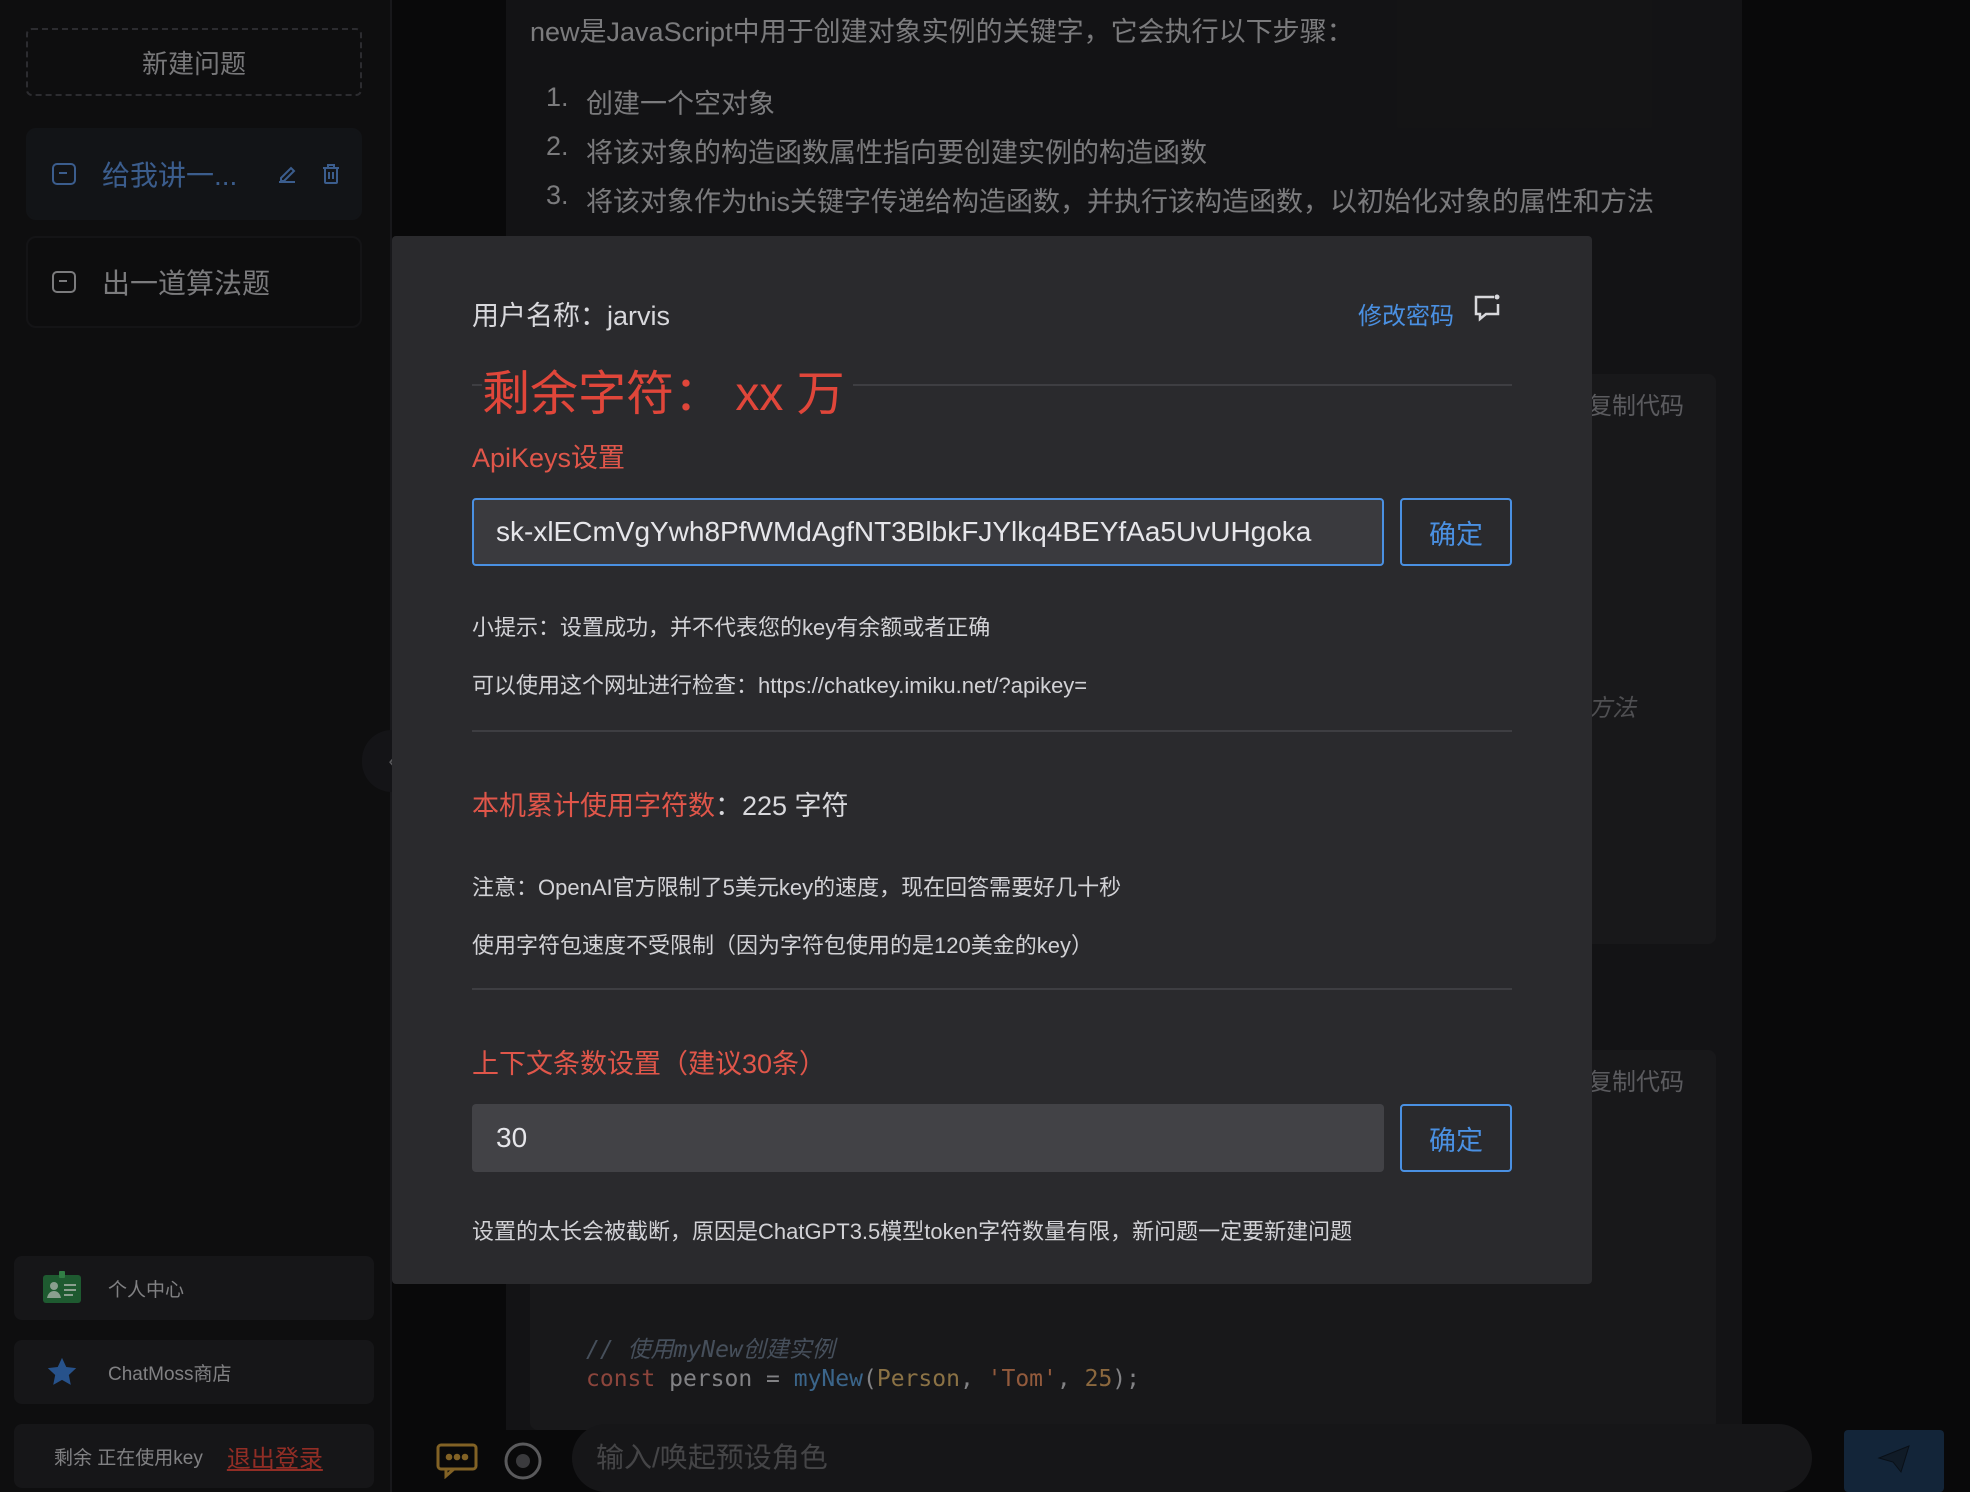  What do you see at coordinates (1456, 532) in the screenshot?
I see `apikey-confirm-button: 确定` at bounding box center [1456, 532].